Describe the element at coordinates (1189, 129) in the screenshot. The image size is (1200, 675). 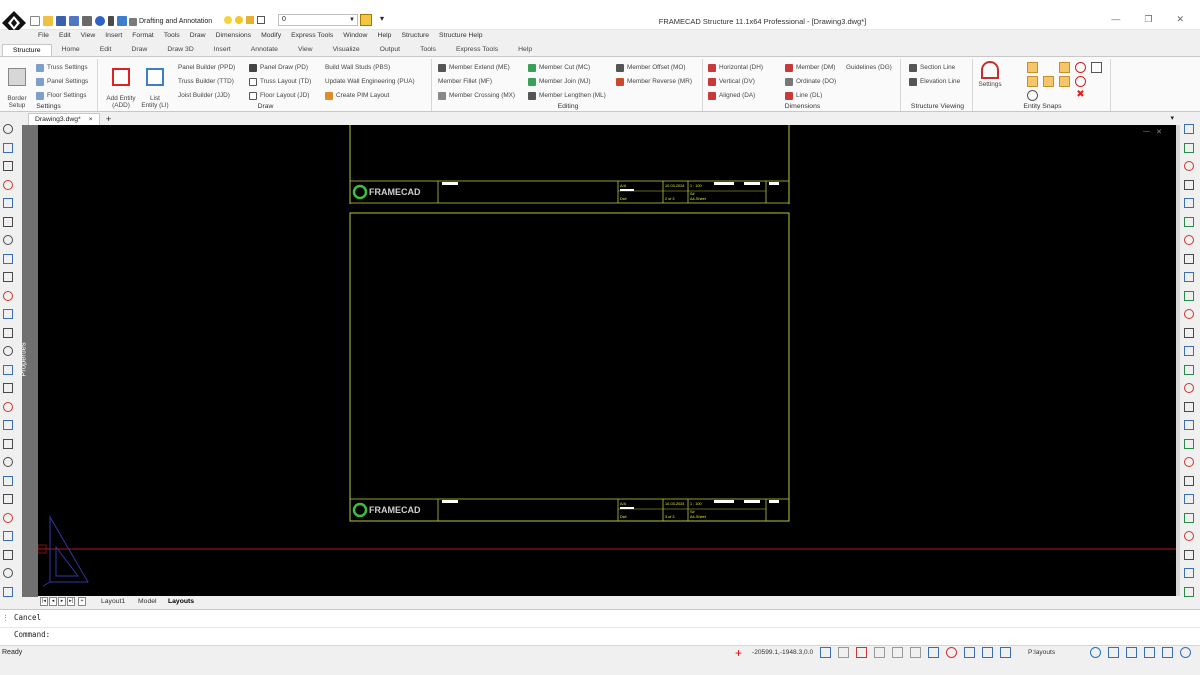
I see `copy-icon` at that location.